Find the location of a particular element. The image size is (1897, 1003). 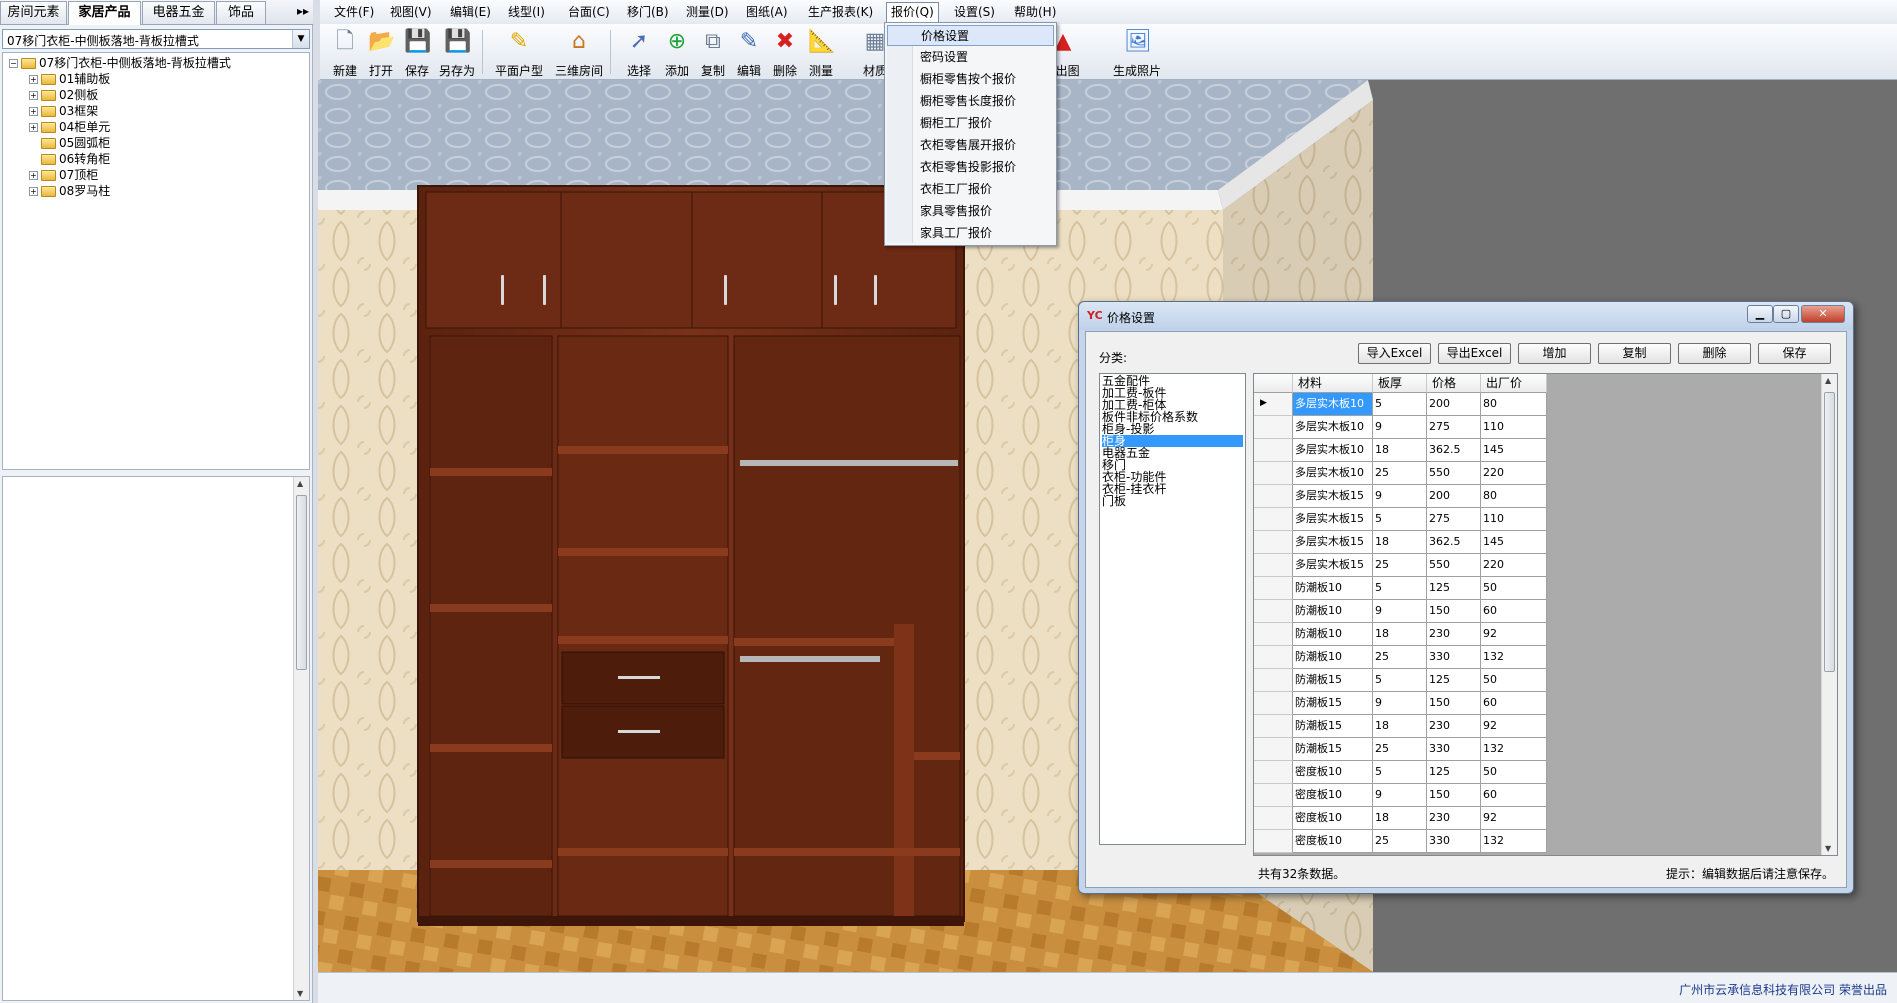

menu-item-password-settings: 密码设置 is located at coordinates (970, 57).